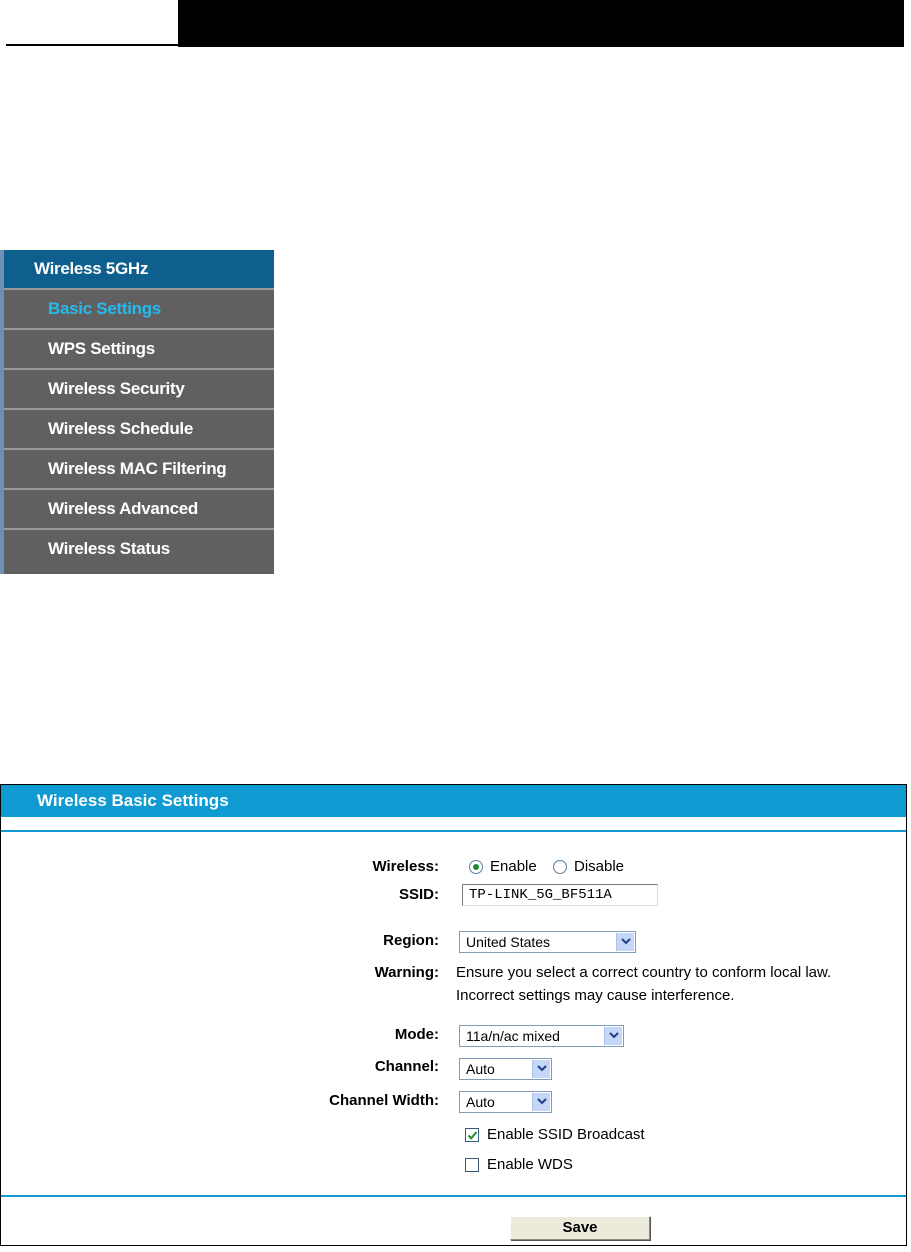 The height and width of the screenshot is (1252, 911). I want to click on menu-item-wireless-security: Wireless Security, so click(139, 387).